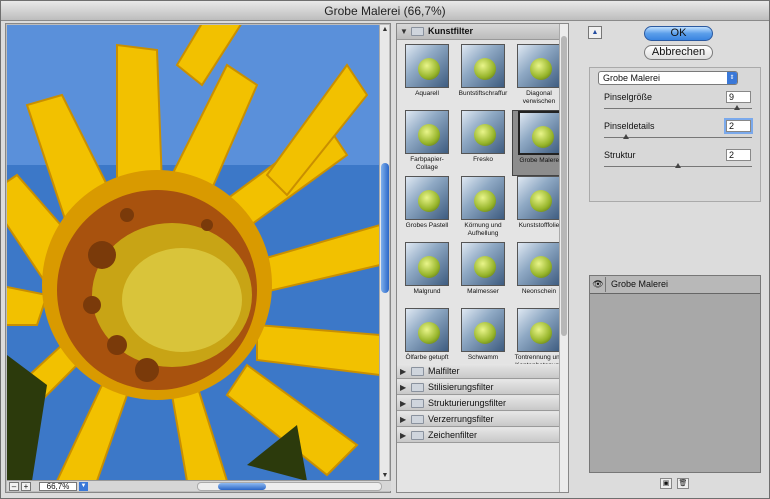 This screenshot has height=499, width=770. Describe the element at coordinates (289, 486) in the screenshot. I see `preview-horizontal-scrollbar` at that location.